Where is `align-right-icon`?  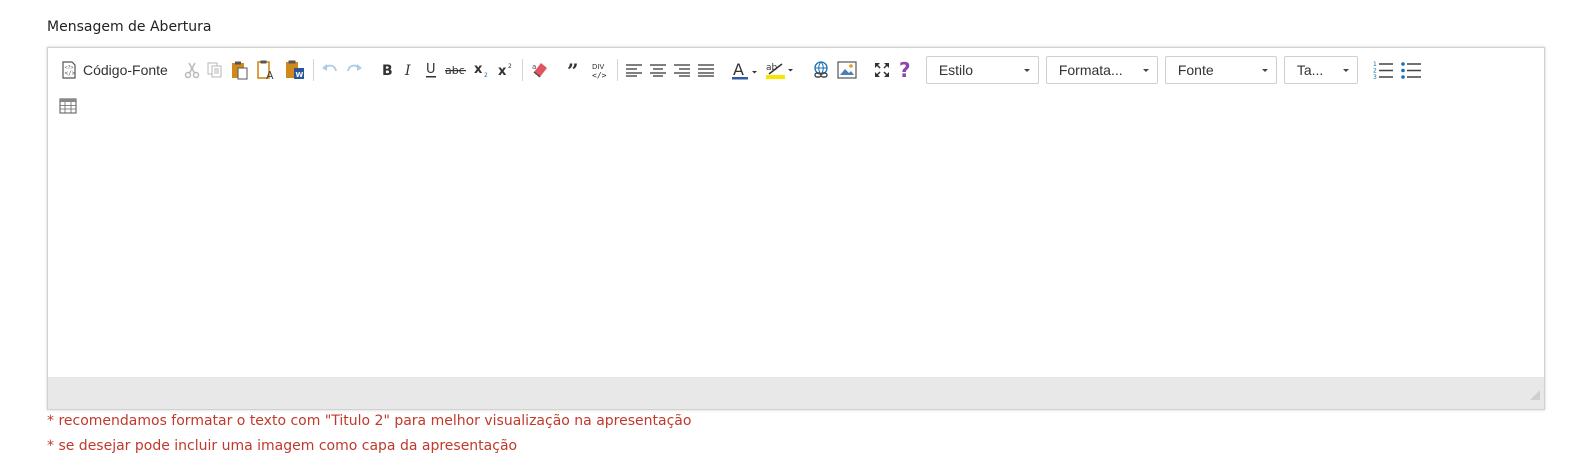
align-right-icon is located at coordinates (682, 70).